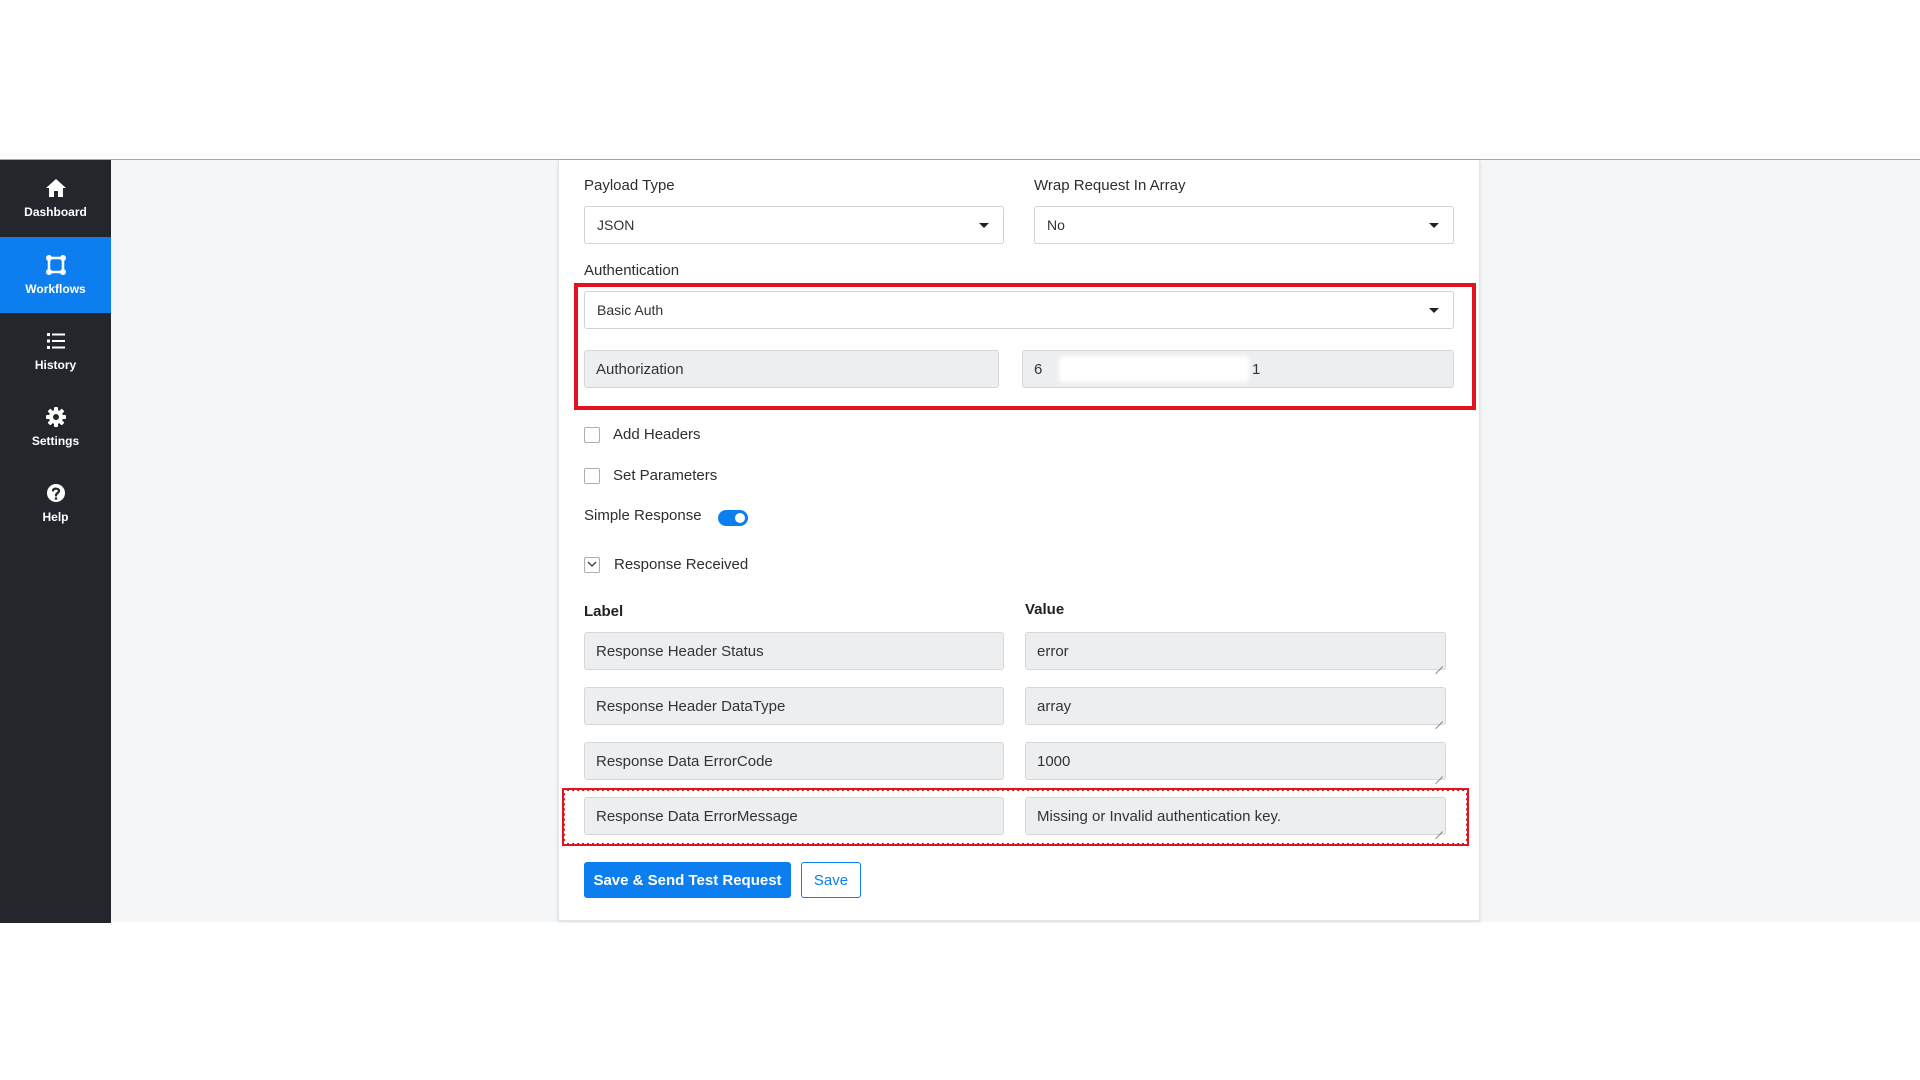  Describe the element at coordinates (740, 518) in the screenshot. I see `toggle-knob` at that location.